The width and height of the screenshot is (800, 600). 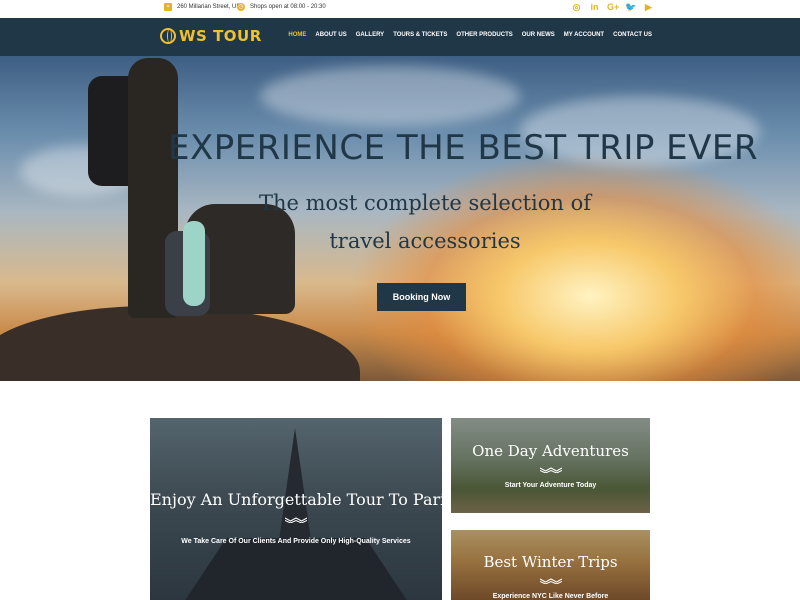 I want to click on map-icon: ▪, so click(x=168, y=7).